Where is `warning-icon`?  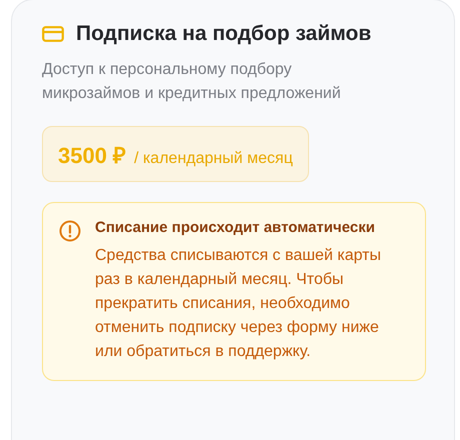
warning-icon is located at coordinates (70, 231).